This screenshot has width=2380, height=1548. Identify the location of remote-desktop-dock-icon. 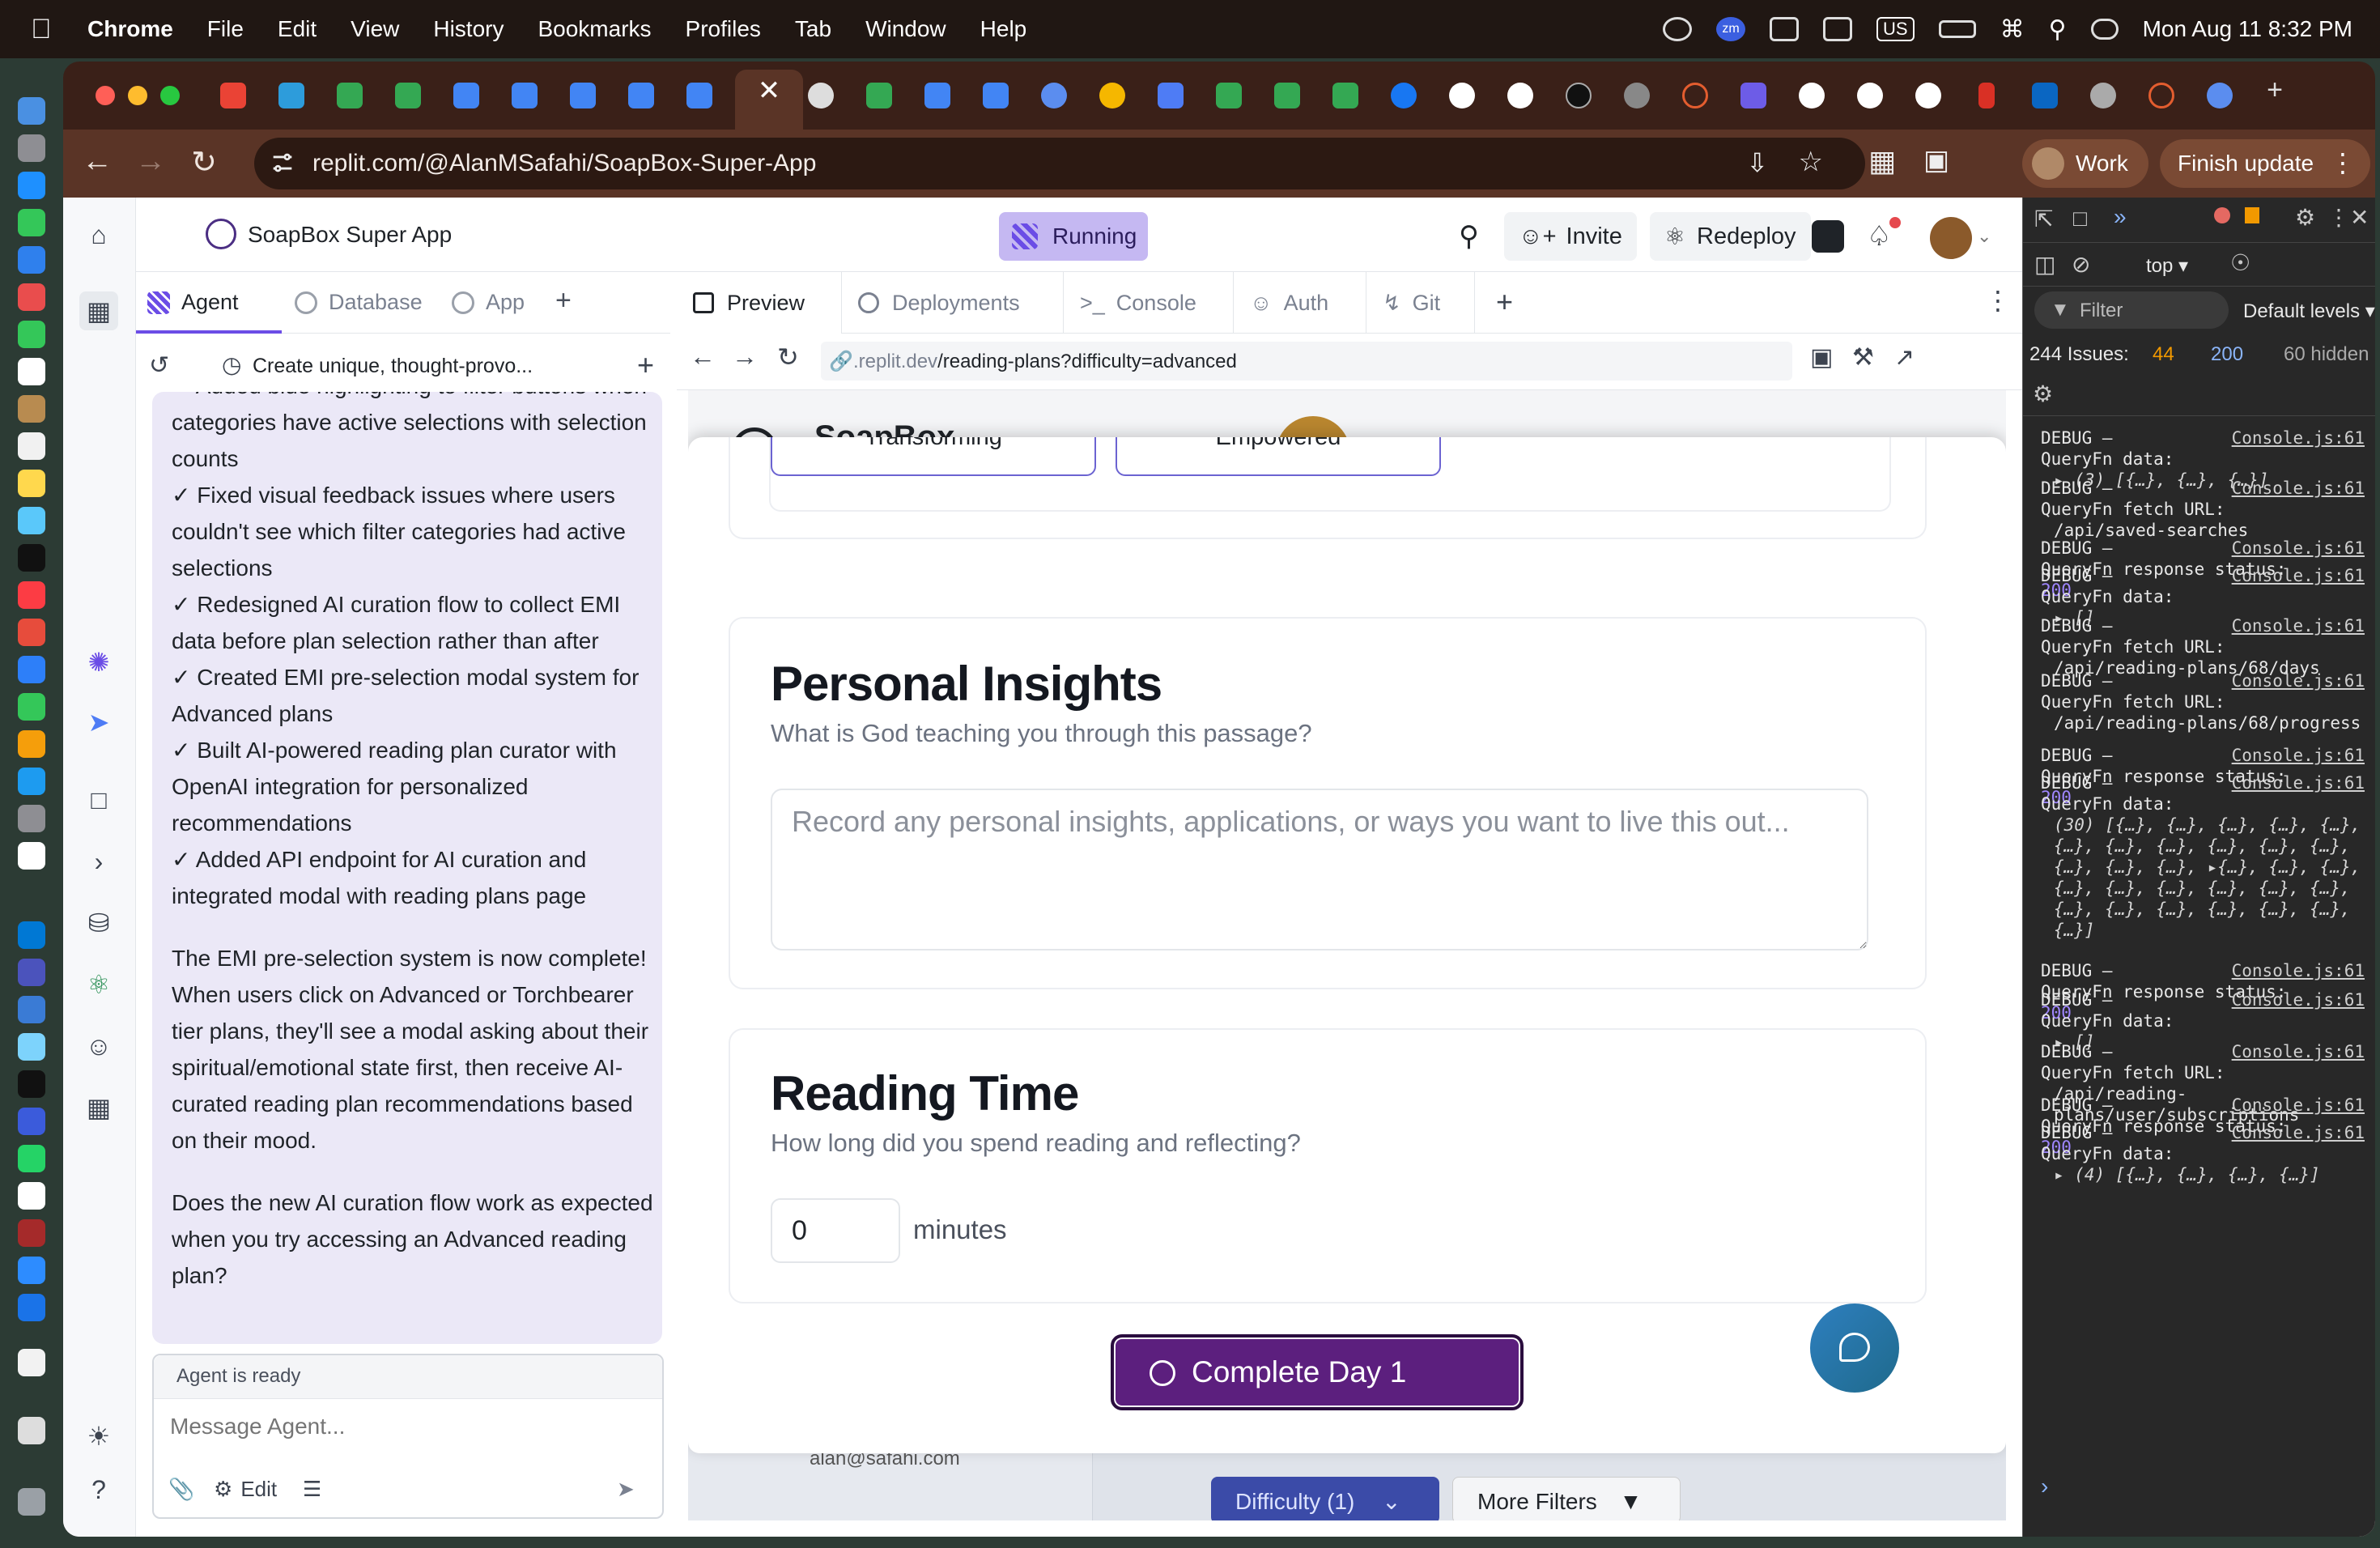
(32, 1010).